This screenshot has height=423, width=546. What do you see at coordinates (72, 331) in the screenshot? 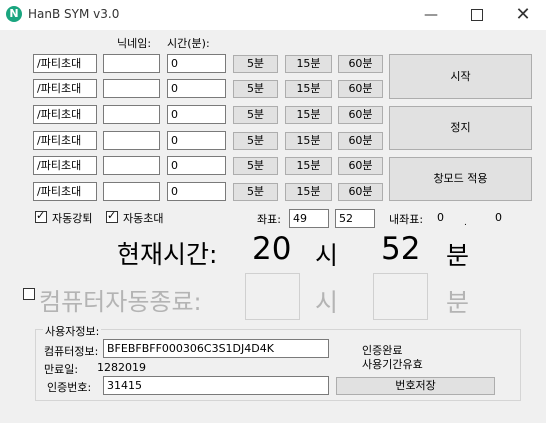
I see `user-info-title: 사용자정보:` at bounding box center [72, 331].